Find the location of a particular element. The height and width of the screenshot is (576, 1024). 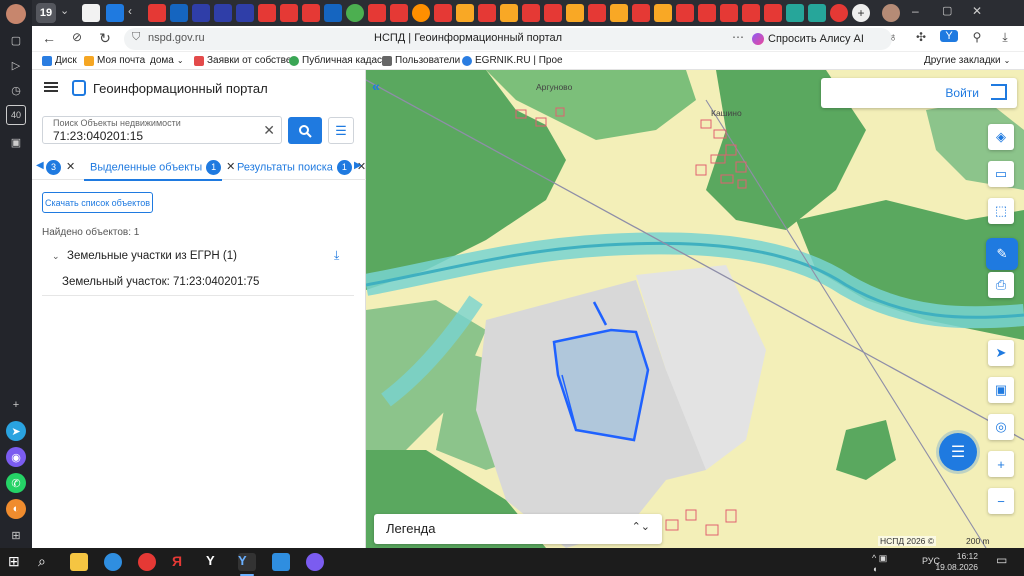

geolocate-button: ➤ is located at coordinates (1001, 353).